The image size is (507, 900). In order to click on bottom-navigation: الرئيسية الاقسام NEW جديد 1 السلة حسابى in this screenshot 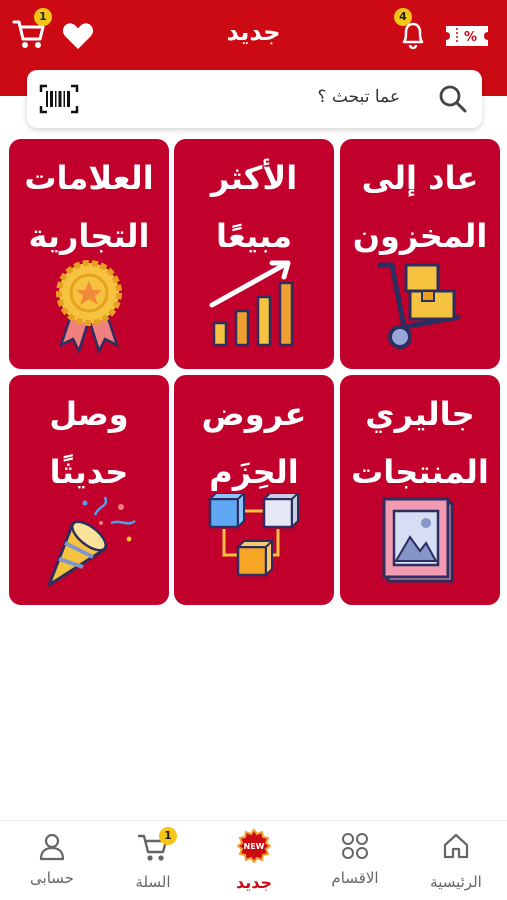, I will do `click(253, 860)`.